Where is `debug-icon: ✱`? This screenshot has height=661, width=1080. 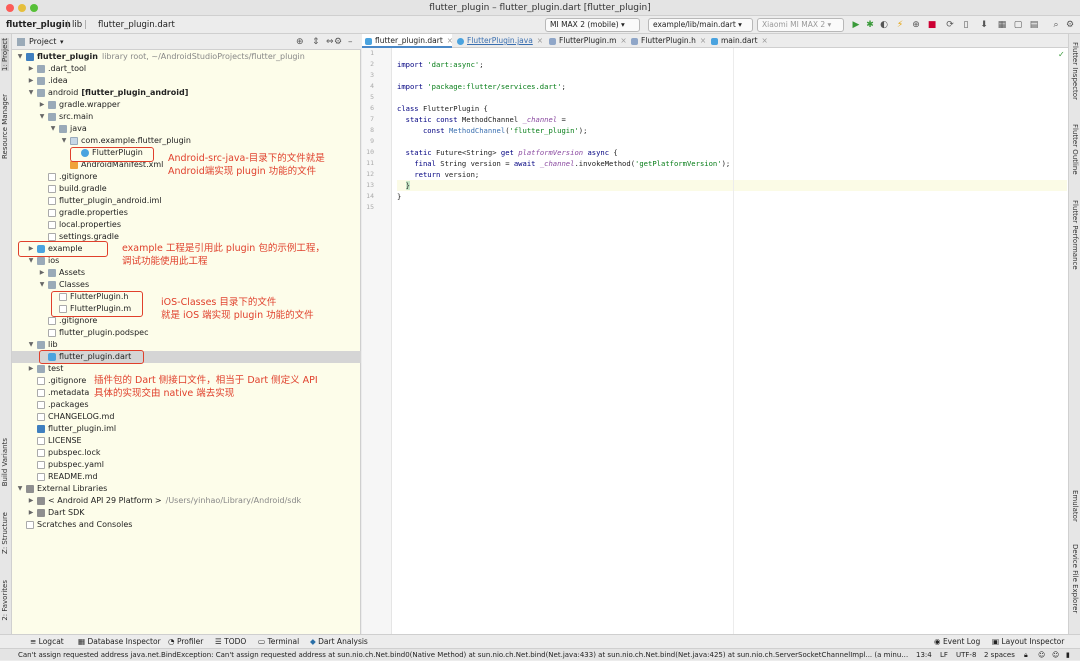
debug-icon: ✱ is located at coordinates (870, 25).